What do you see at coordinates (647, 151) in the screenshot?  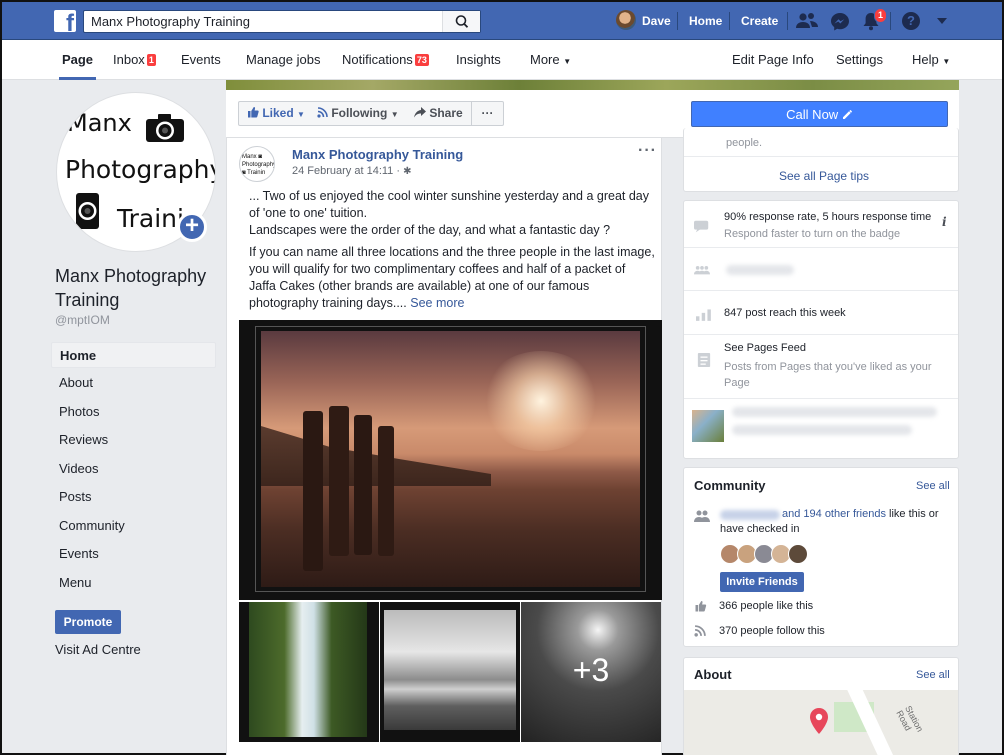 I see `post-options-button: ···` at bounding box center [647, 151].